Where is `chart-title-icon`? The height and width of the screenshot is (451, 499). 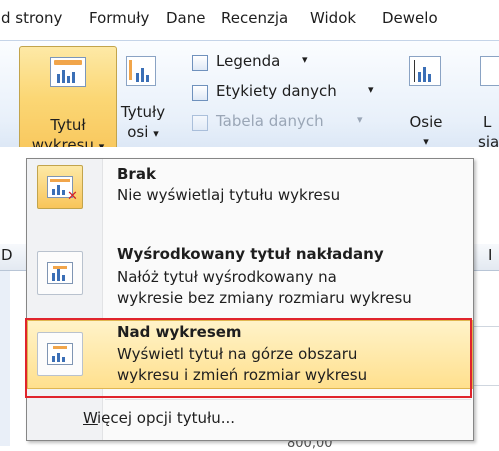
chart-title-icon is located at coordinates (68, 72).